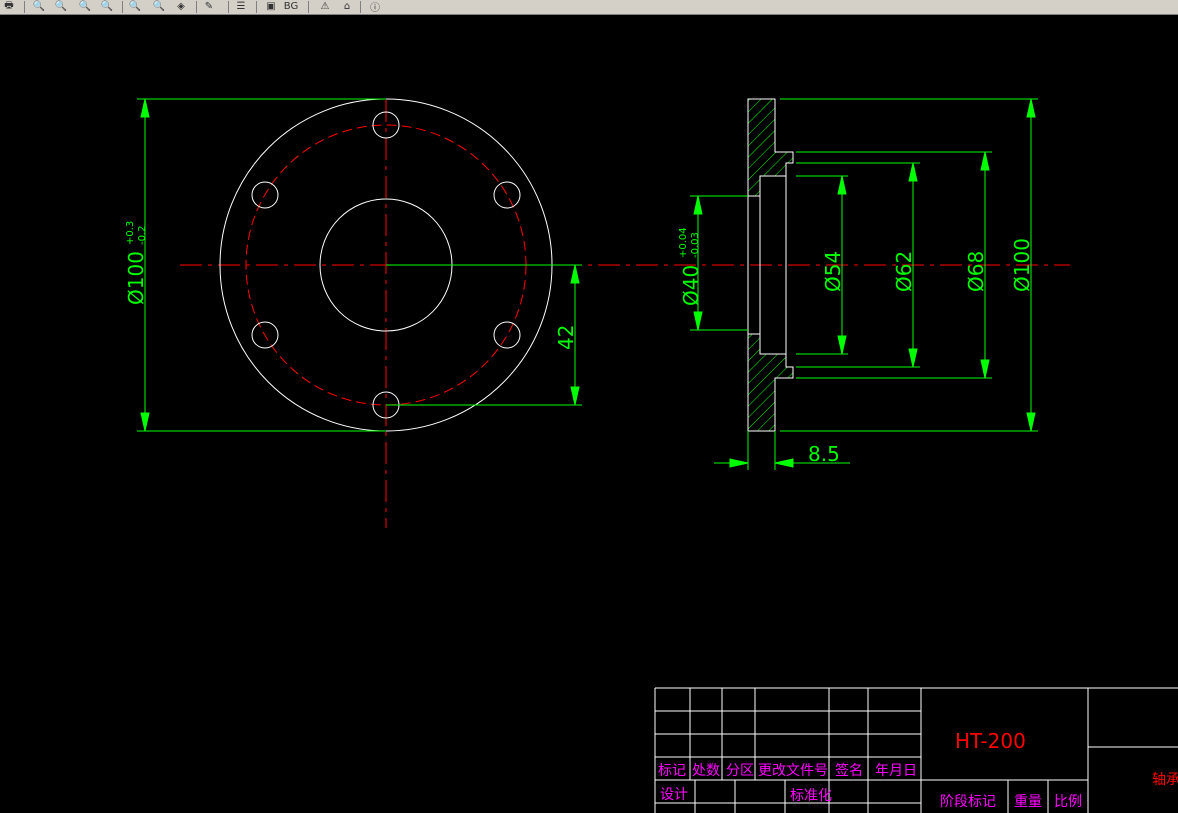 Image resolution: width=1178 pixels, height=813 pixels. What do you see at coordinates (375, 7) in the screenshot?
I see `info-icon: ⓘ` at bounding box center [375, 7].